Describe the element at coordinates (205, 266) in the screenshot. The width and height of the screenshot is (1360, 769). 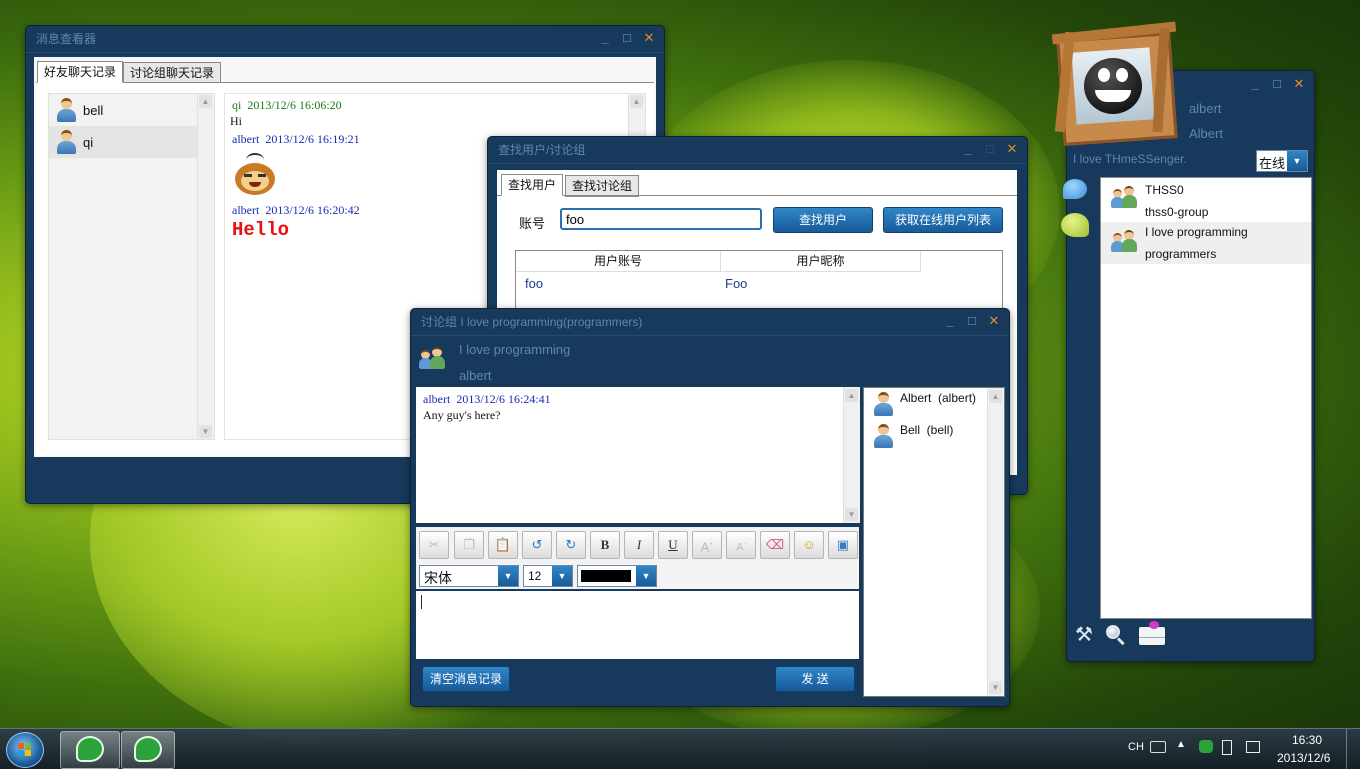
I see `friend-scrollbar: ▲ ▼` at that location.